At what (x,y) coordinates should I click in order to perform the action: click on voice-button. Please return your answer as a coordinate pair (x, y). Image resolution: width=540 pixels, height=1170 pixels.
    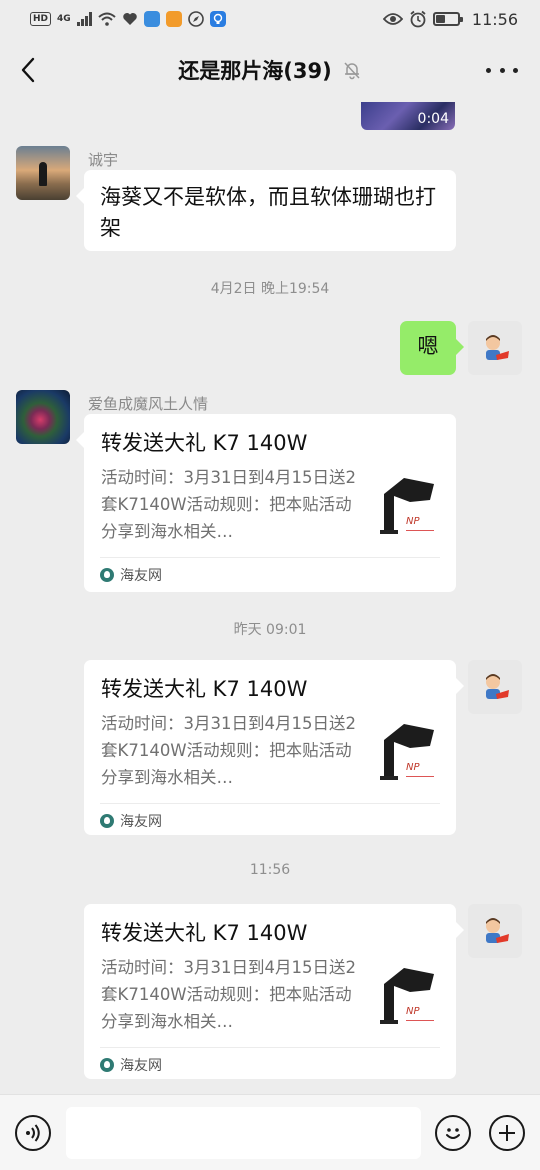
    Looking at the image, I should click on (33, 1133).